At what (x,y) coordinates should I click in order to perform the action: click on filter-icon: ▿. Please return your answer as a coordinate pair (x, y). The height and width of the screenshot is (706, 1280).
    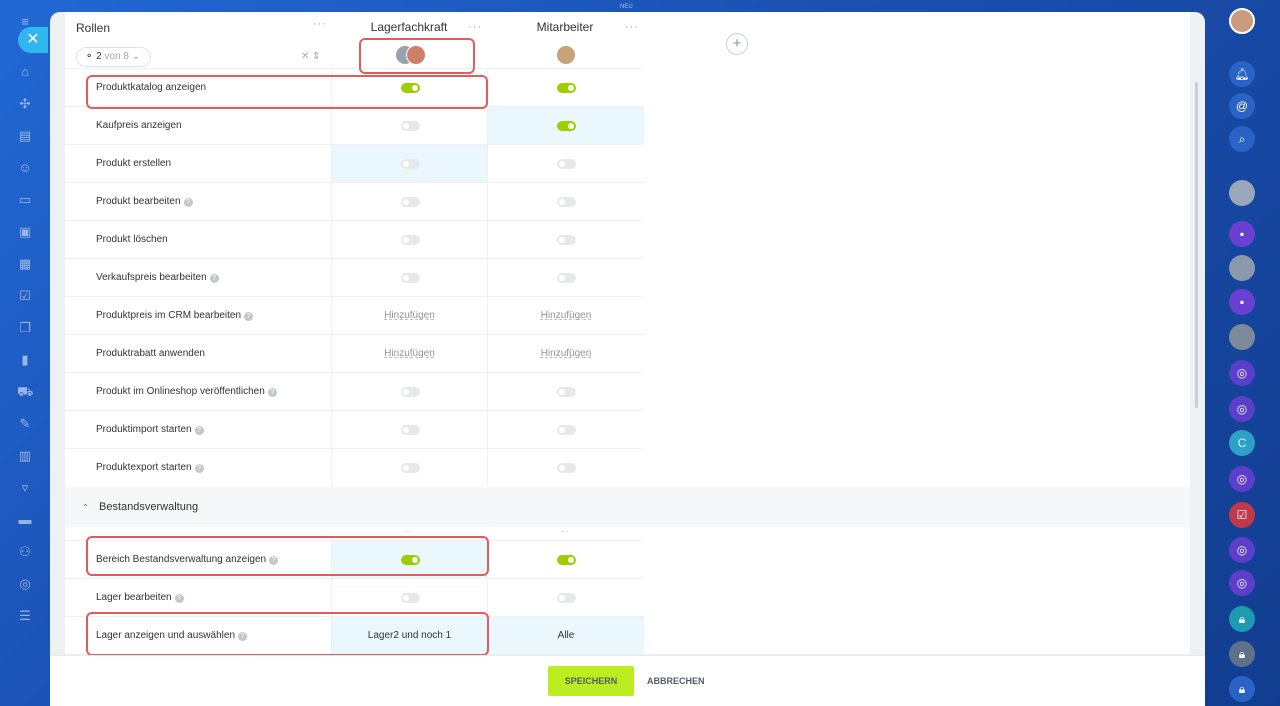
    Looking at the image, I should click on (25, 488).